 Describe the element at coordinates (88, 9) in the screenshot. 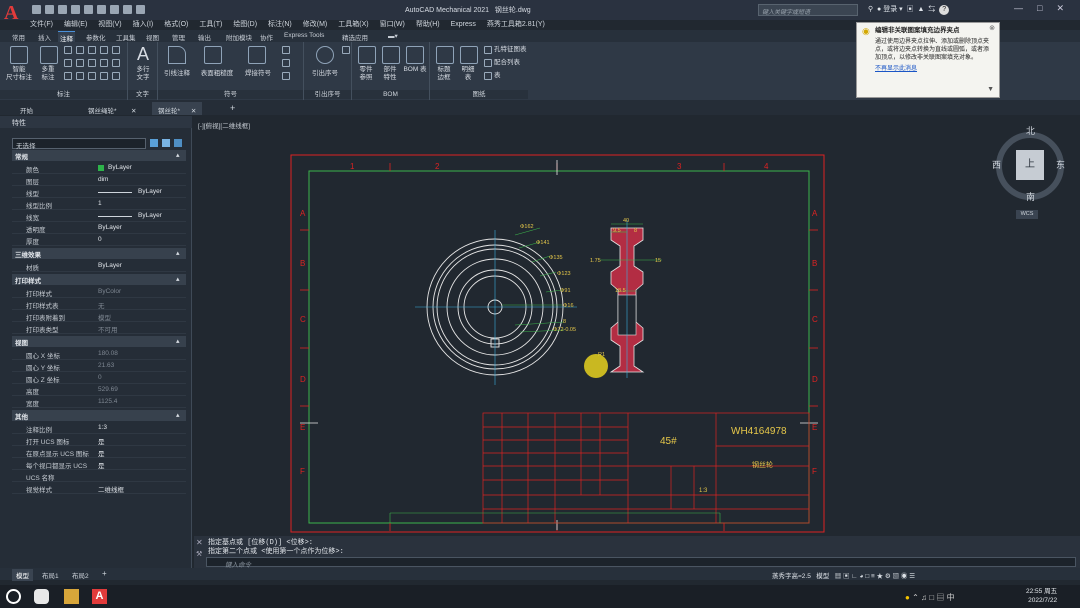

I see `print-icon` at that location.